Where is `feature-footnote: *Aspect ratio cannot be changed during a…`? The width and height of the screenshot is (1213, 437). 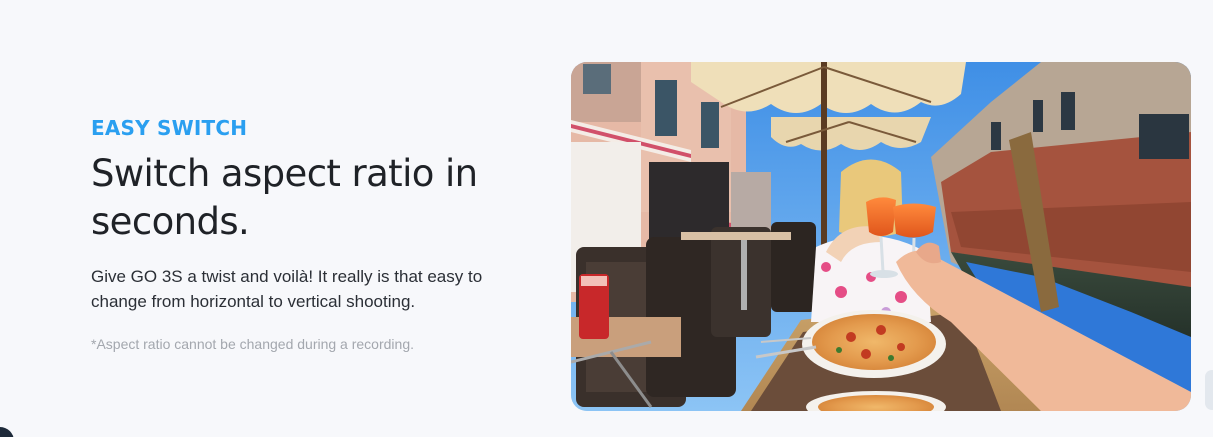
feature-footnote: *Aspect ratio cannot be changed during a… is located at coordinates (252, 344).